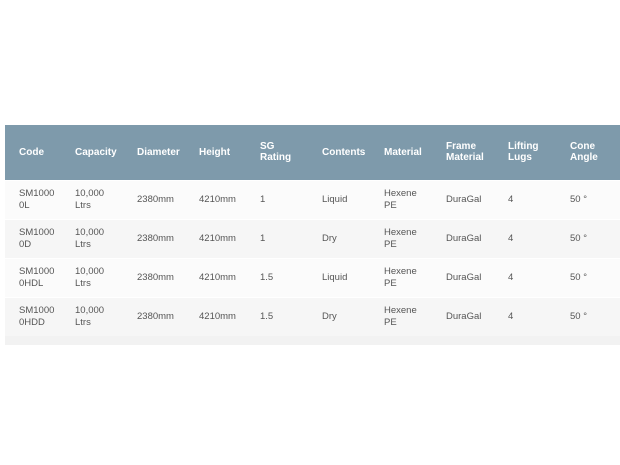 The height and width of the screenshot is (465, 620). What do you see at coordinates (465, 152) in the screenshot?
I see `header-frame-material: Frame Material` at bounding box center [465, 152].